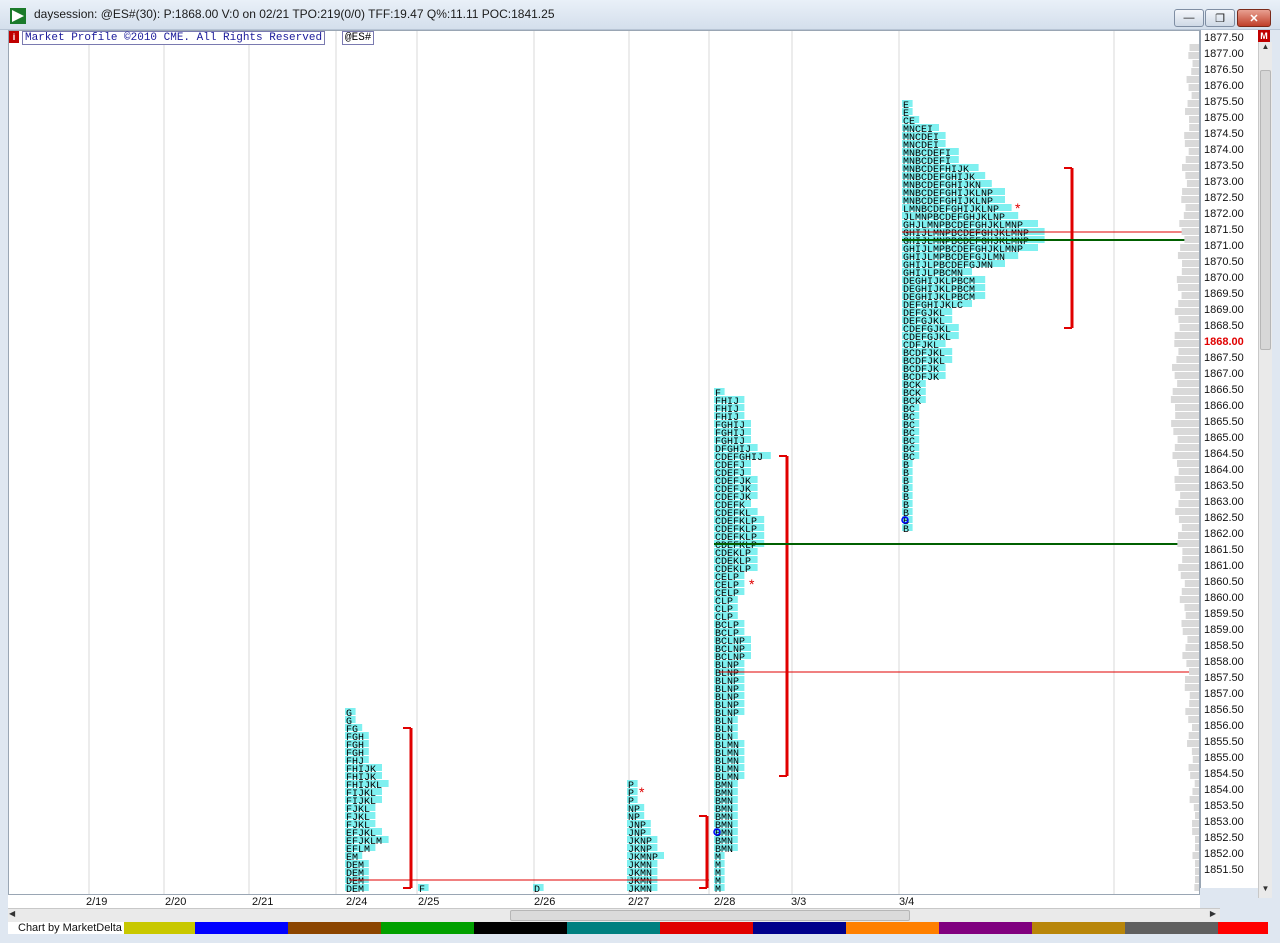  Describe the element at coordinates (1224, 598) in the screenshot. I see `price-label: 1860.00` at that location.